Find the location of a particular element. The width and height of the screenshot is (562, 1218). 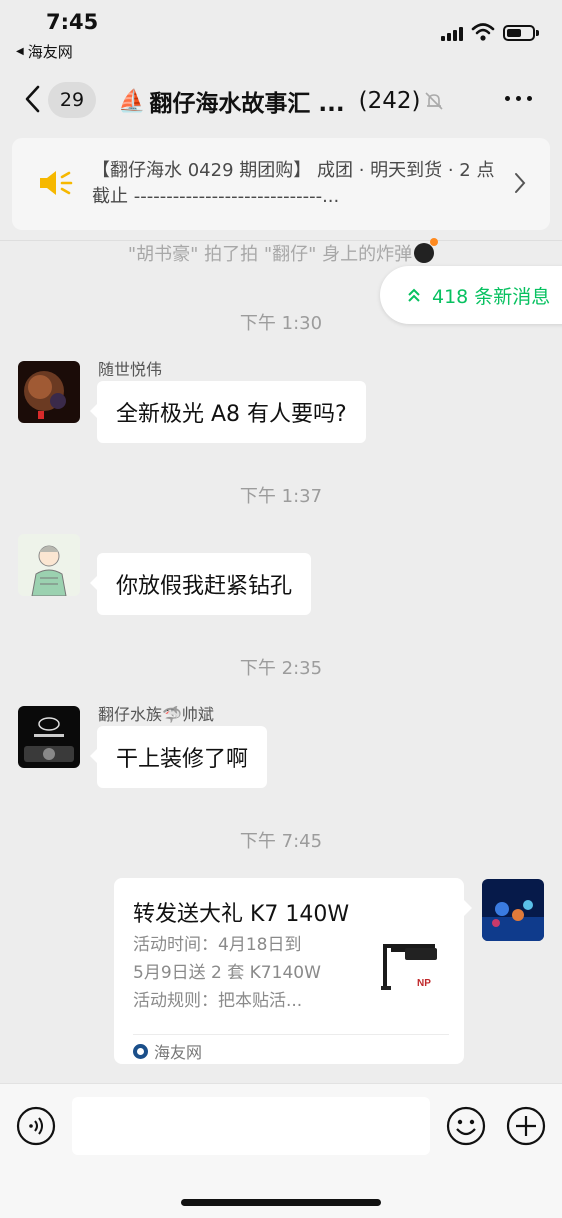

input-bar is located at coordinates (281, 1150).